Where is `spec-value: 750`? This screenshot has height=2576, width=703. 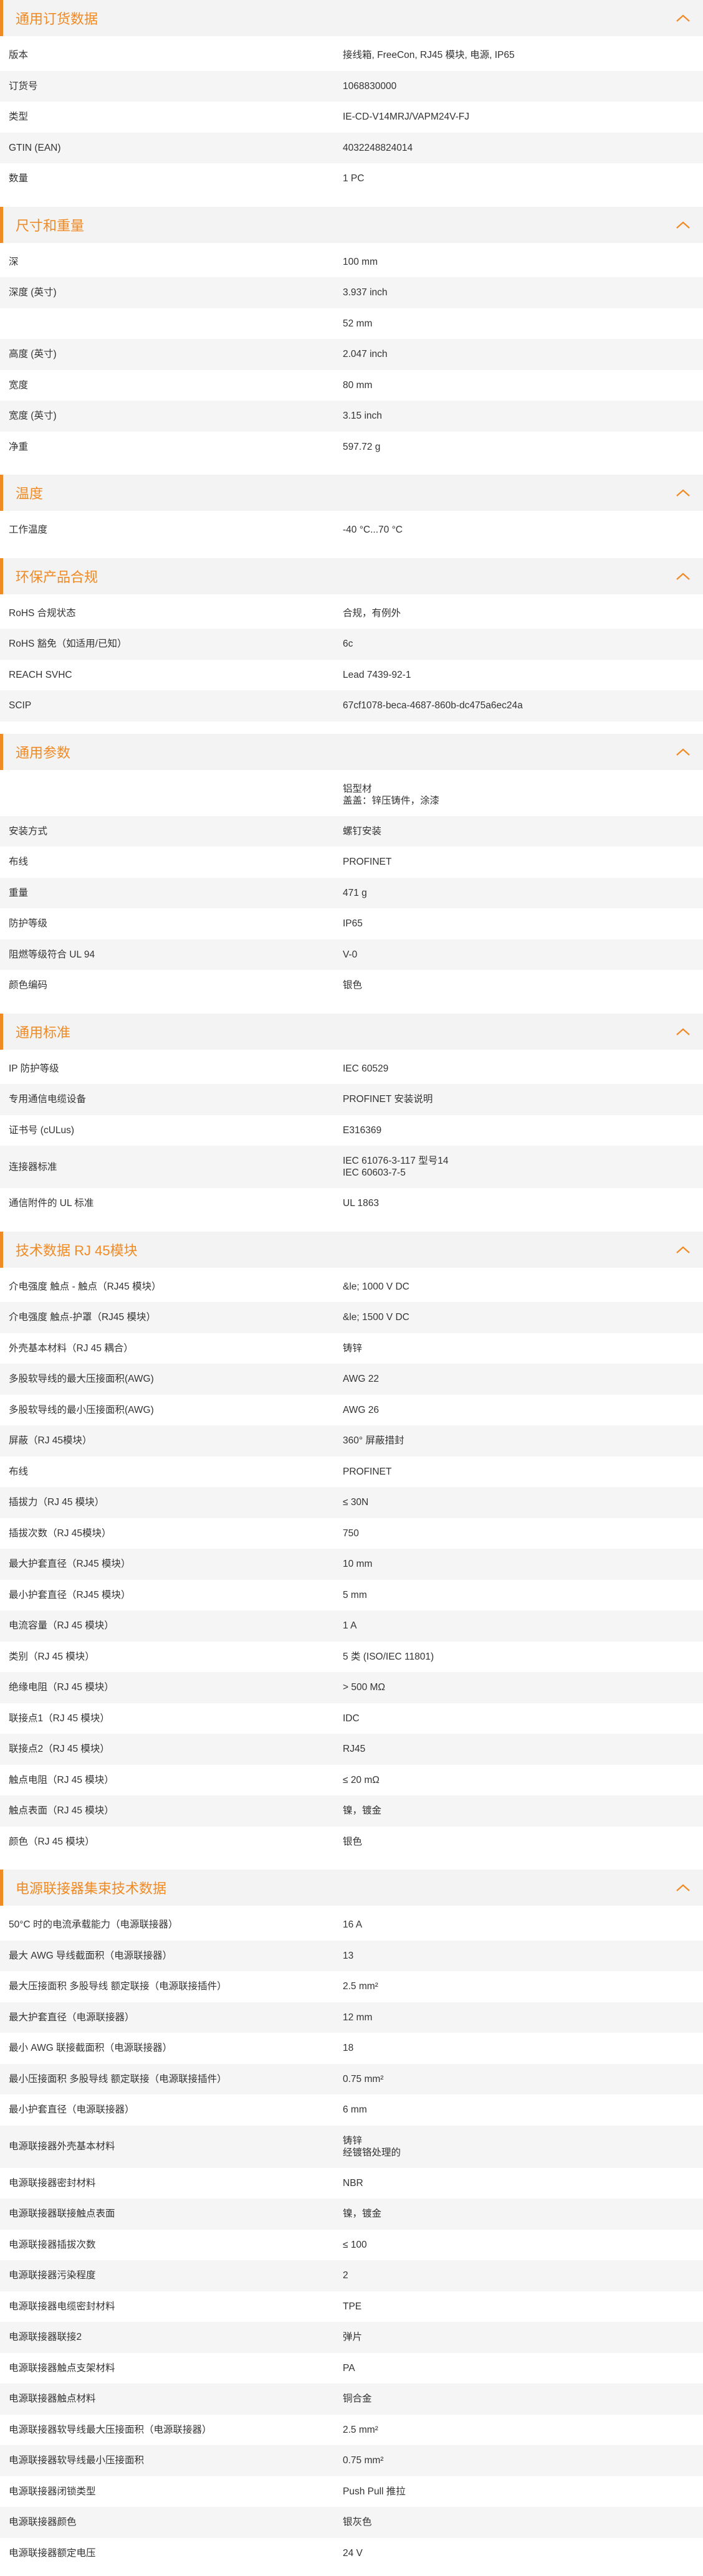 spec-value: 750 is located at coordinates (351, 1533).